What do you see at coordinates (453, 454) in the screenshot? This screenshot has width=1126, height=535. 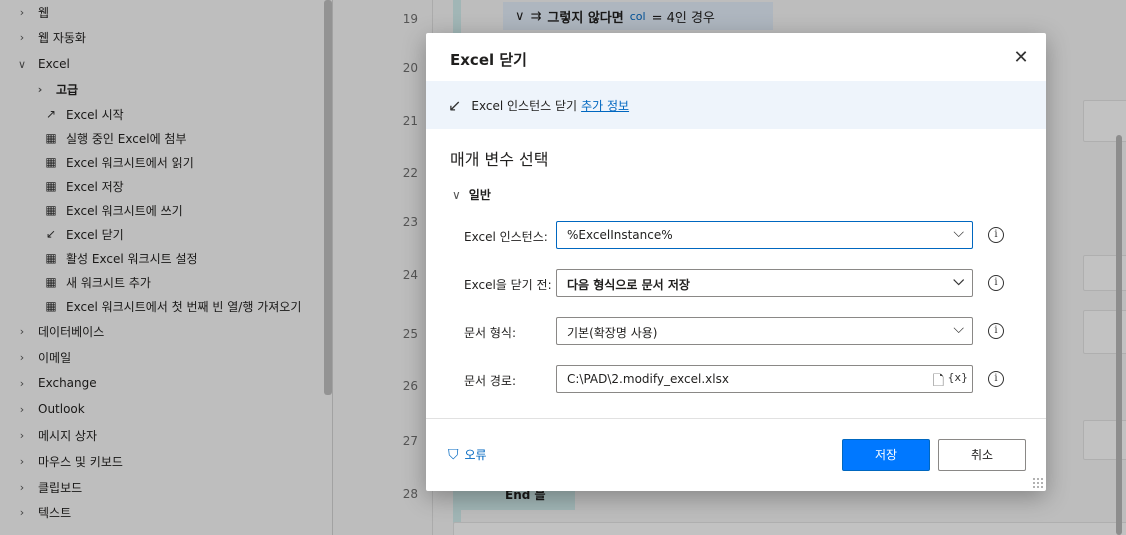 I see `shield-icon: ⛉` at bounding box center [453, 454].